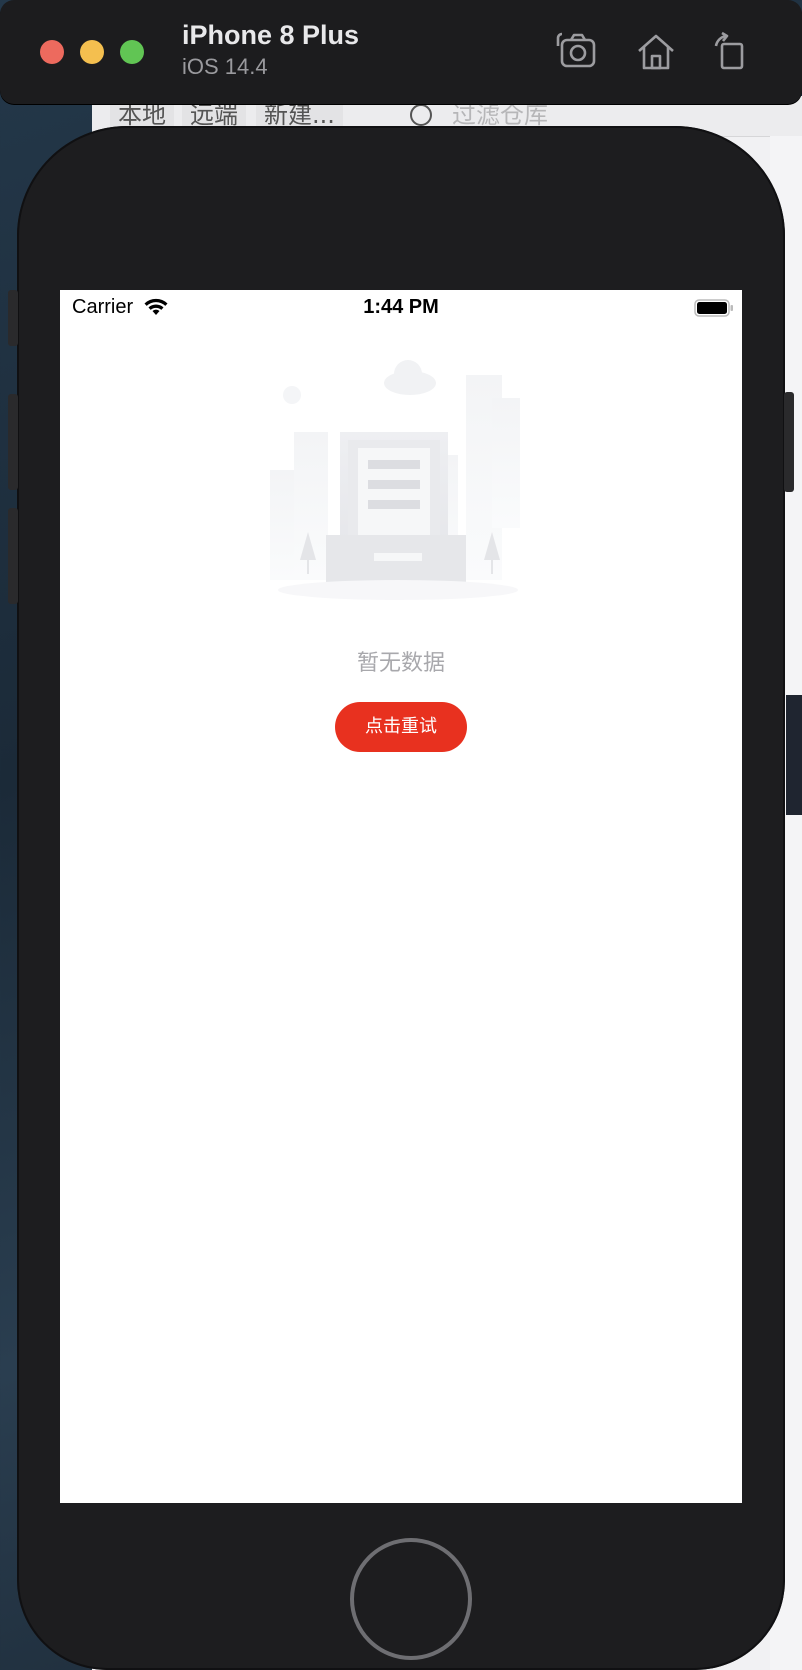  I want to click on mute-switch, so click(13, 318).